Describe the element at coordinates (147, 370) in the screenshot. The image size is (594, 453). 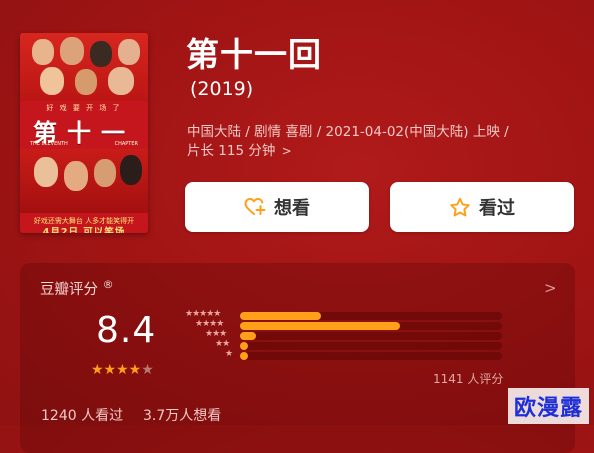
I see `stars-empty-icon: ★` at that location.